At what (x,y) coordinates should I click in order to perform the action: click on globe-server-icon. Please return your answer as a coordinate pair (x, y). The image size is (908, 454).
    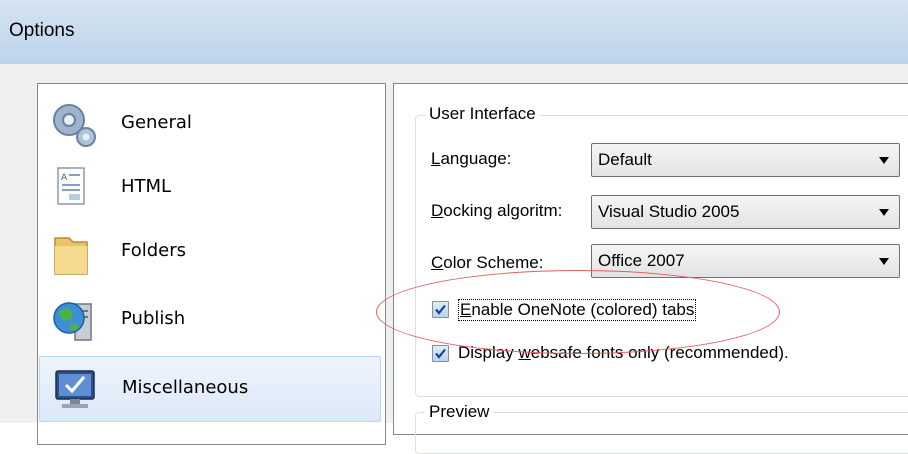
    Looking at the image, I should click on (72, 321).